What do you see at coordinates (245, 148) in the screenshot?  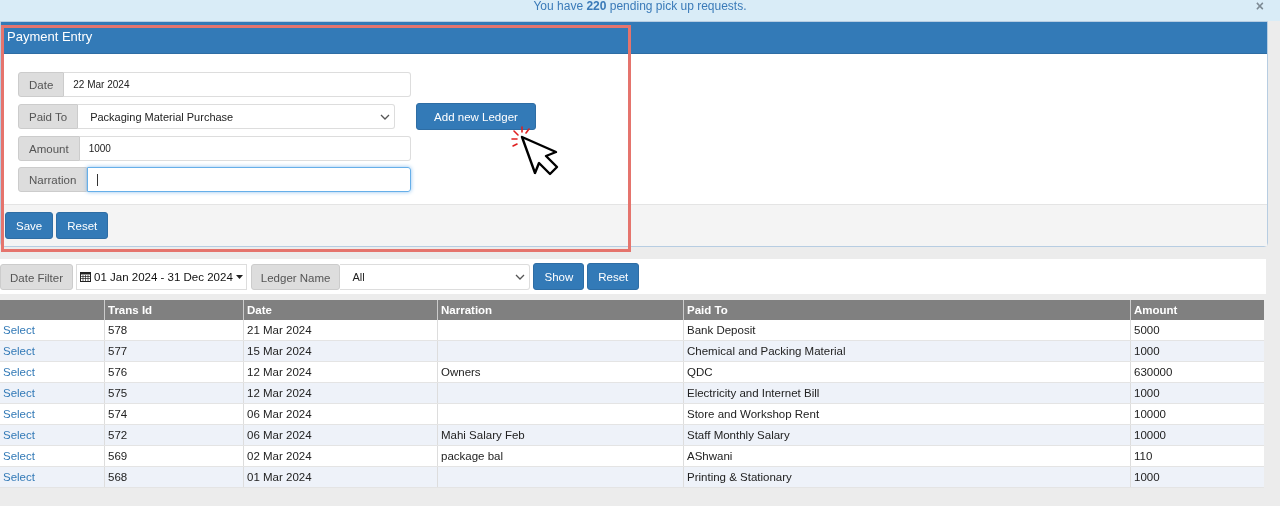 I see `input-field: 1000` at bounding box center [245, 148].